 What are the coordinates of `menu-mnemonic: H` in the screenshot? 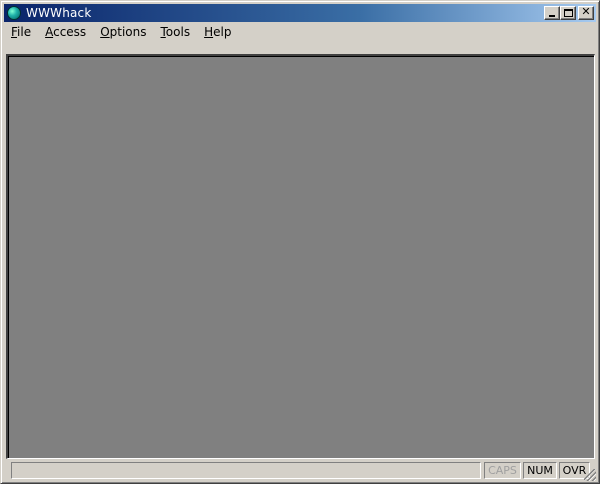 It's located at (209, 32).